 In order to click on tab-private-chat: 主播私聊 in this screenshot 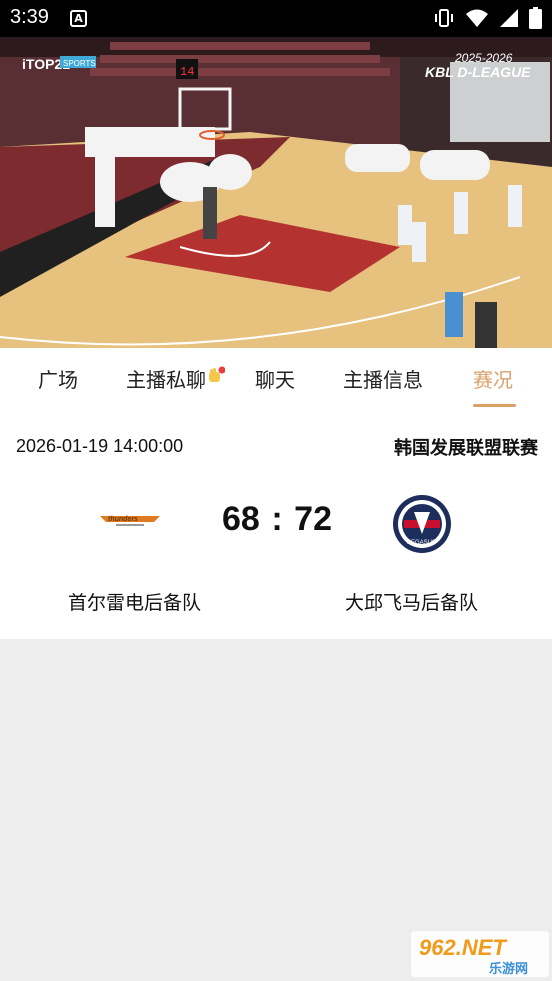, I will do `click(166, 378)`.